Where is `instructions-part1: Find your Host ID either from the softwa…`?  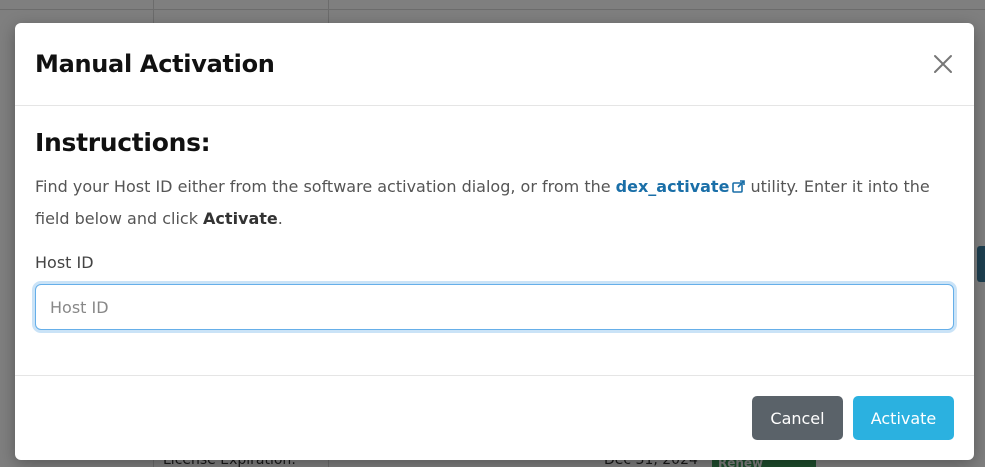 instructions-part1: Find your Host ID either from the softwa… is located at coordinates (325, 186).